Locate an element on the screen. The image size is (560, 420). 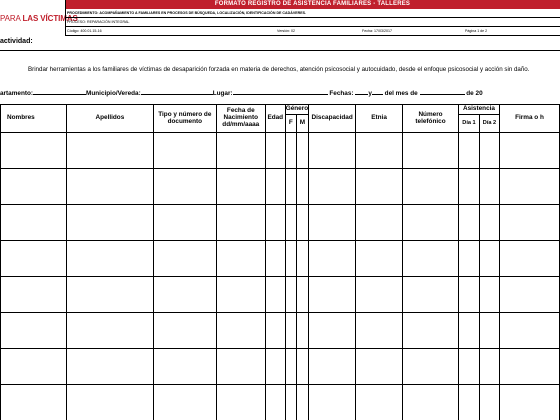
municipality-field is located at coordinates (176, 92).